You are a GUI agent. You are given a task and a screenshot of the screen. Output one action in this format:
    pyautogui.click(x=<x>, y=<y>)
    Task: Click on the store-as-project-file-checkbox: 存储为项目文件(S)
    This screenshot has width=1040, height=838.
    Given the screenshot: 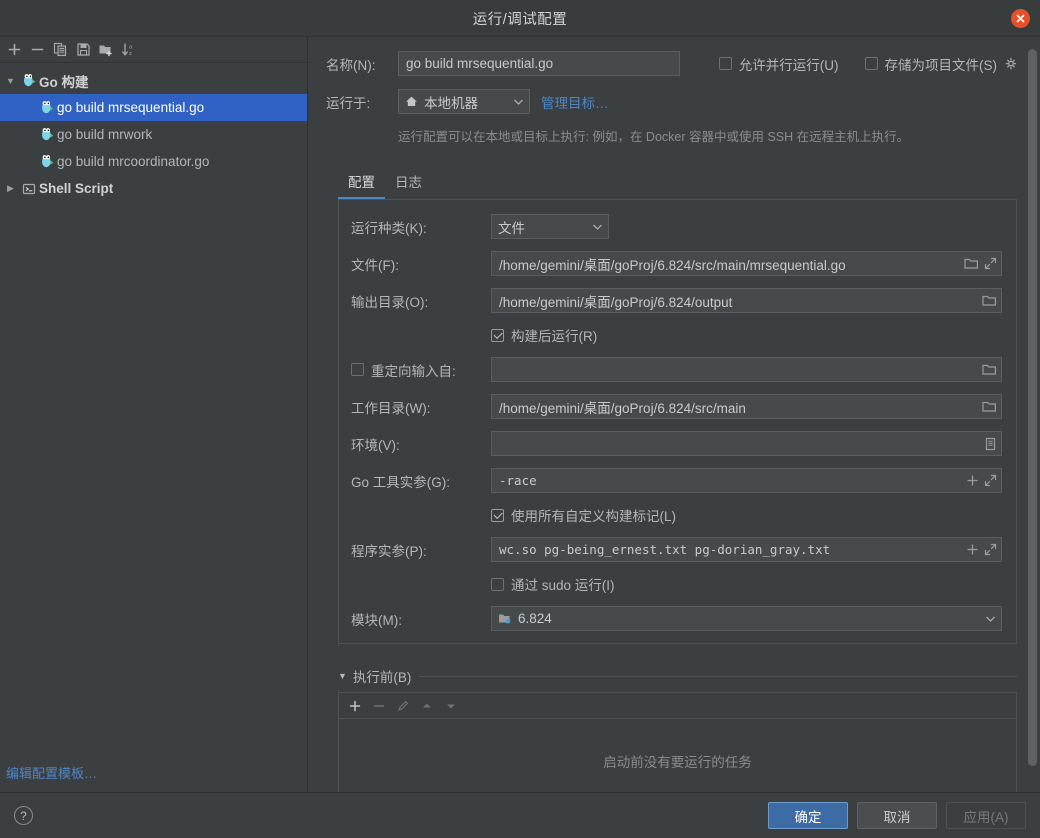 What is the action you would take?
    pyautogui.click(x=931, y=64)
    